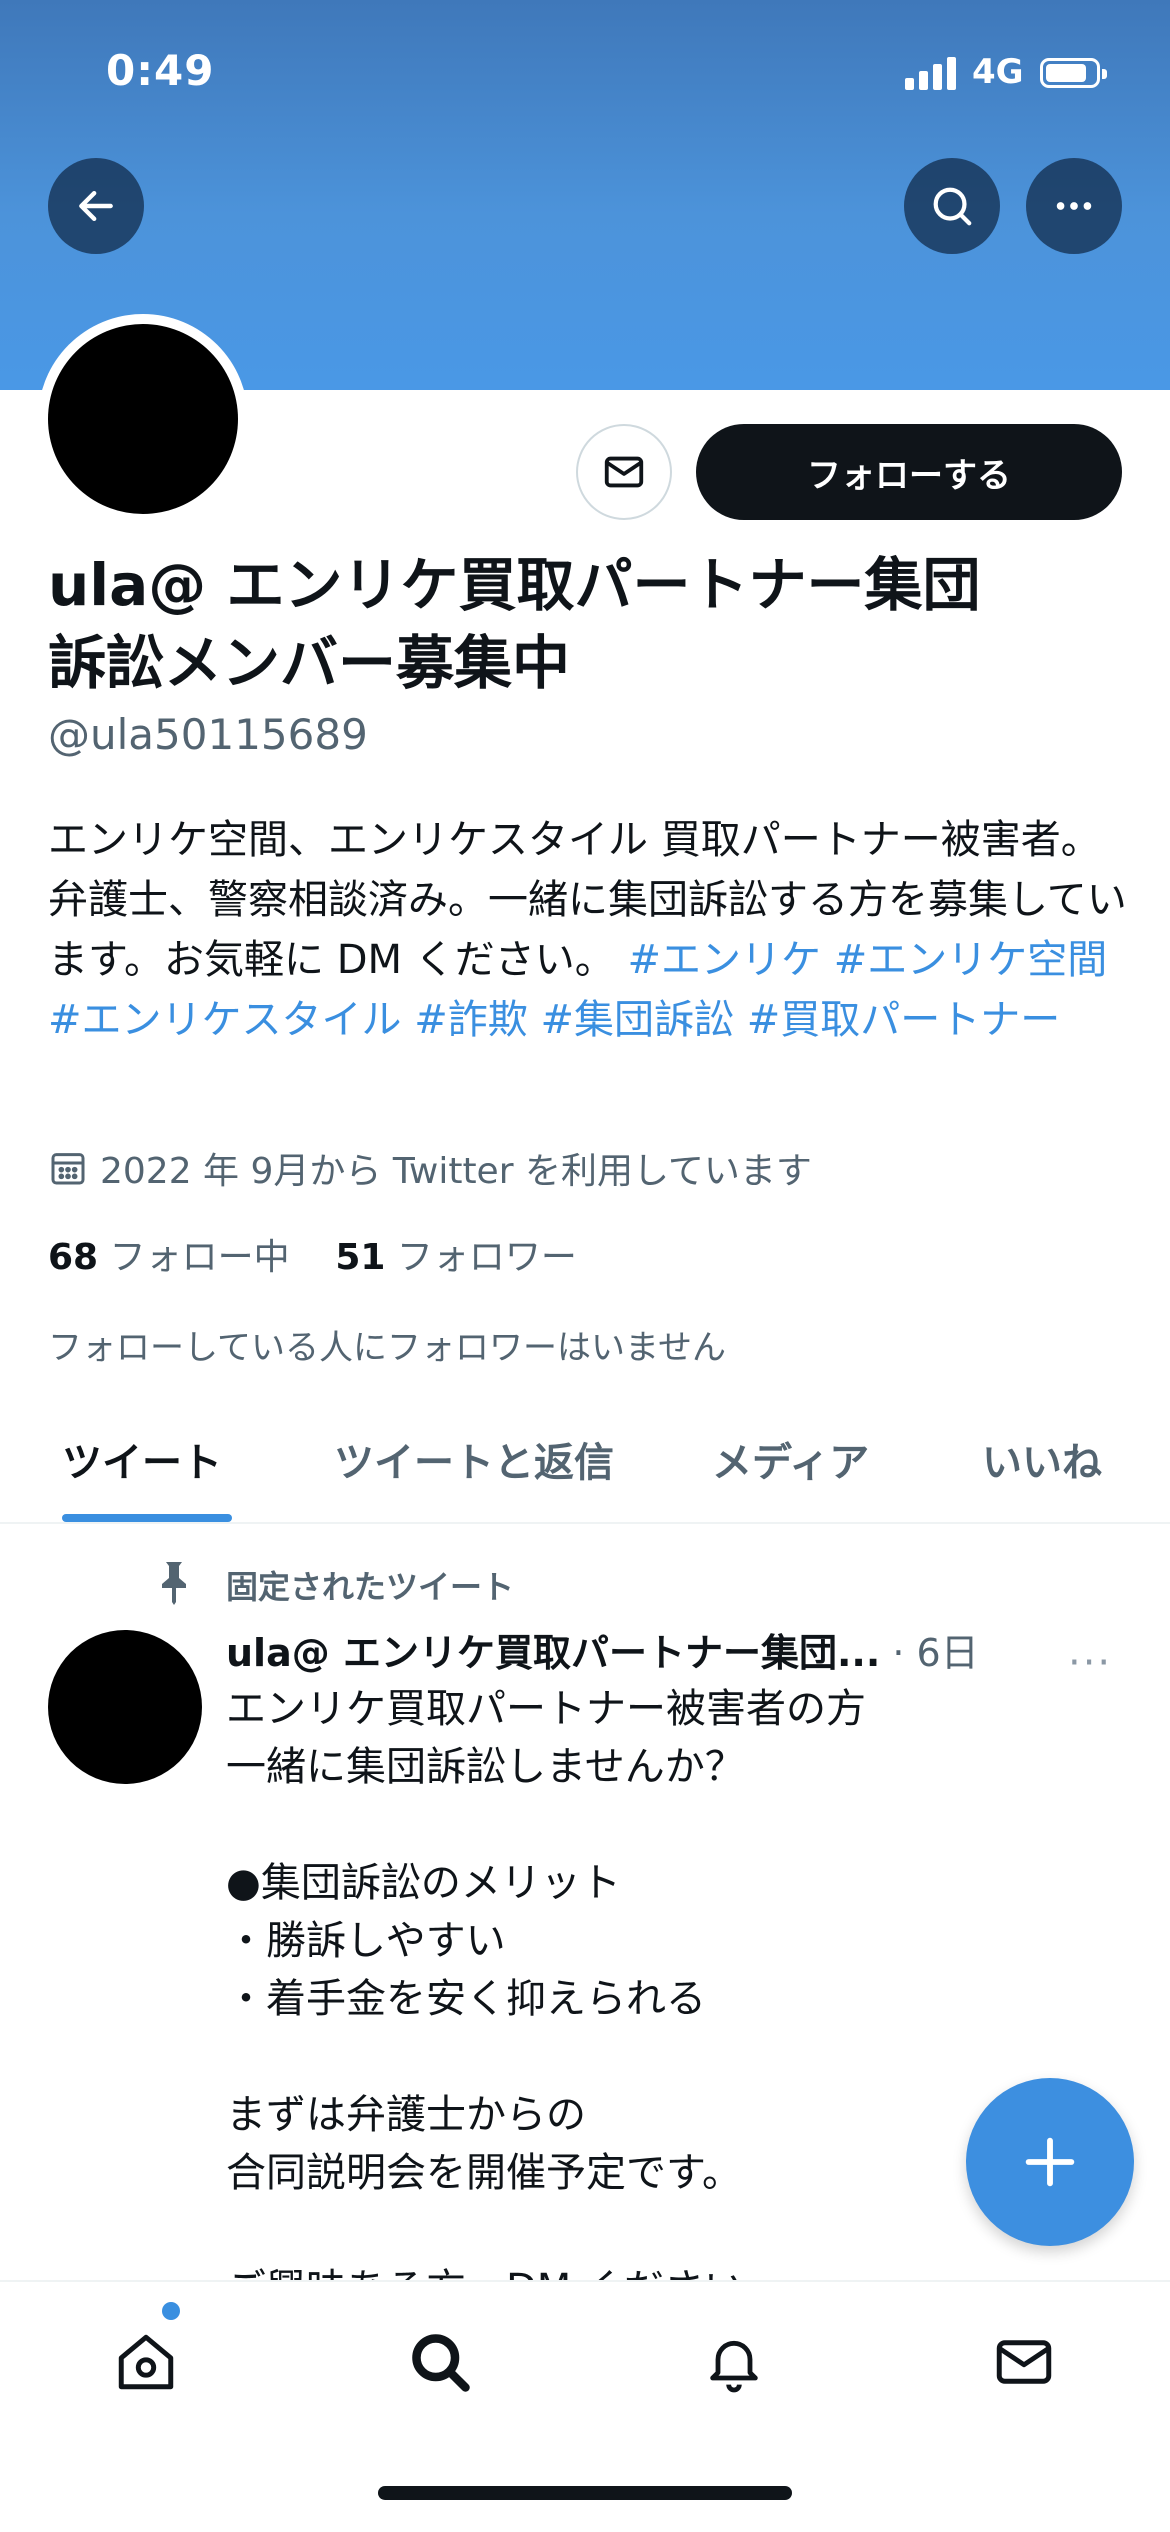 This screenshot has height=2532, width=1170. What do you see at coordinates (1090, 1663) in the screenshot?
I see `tweet-more-button: ···` at bounding box center [1090, 1663].